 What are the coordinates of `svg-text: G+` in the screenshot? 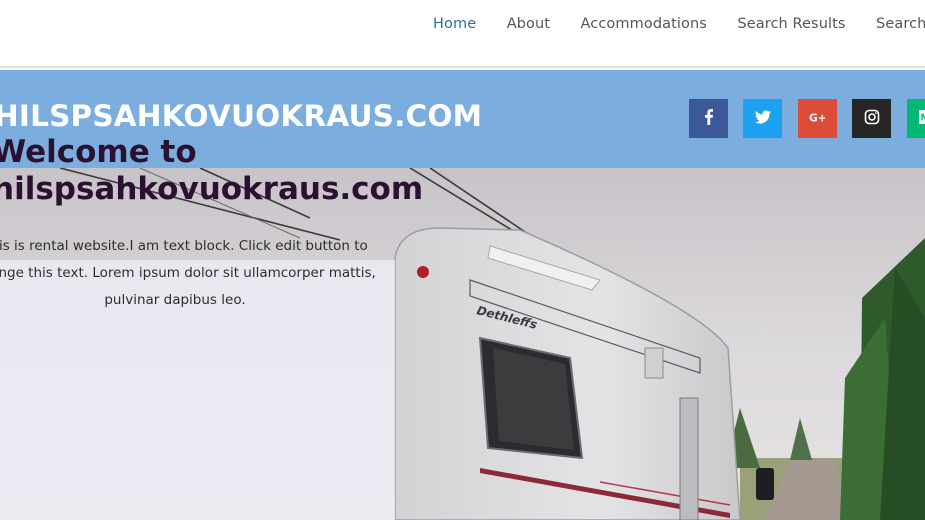 It's located at (817, 118).